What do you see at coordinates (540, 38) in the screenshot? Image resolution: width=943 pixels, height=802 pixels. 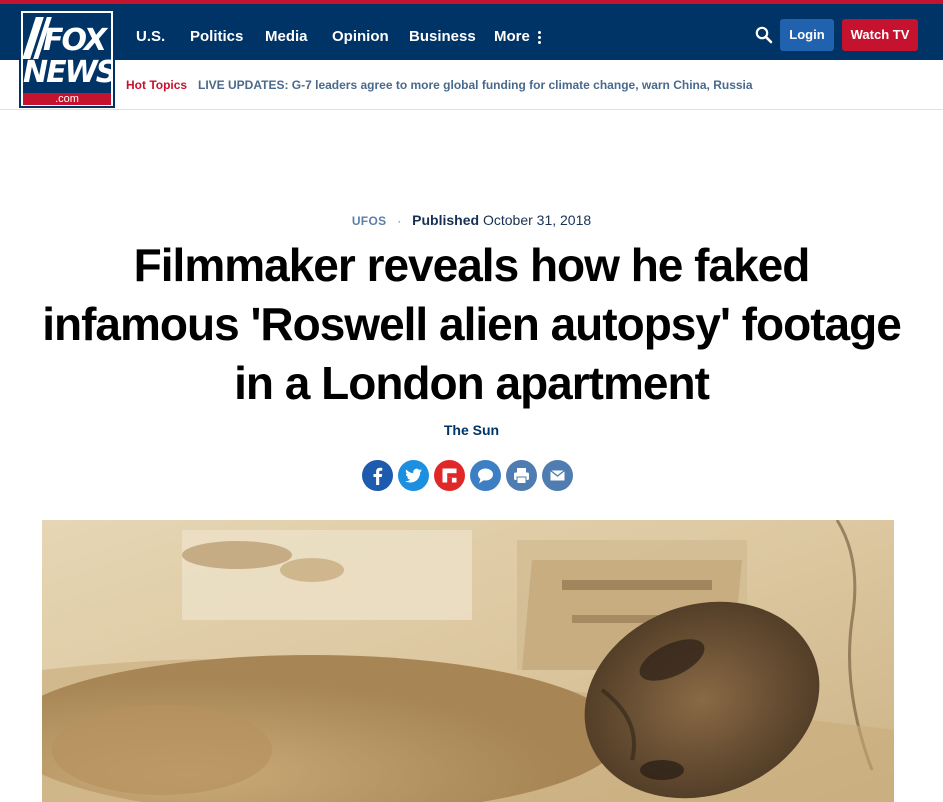 I see `more-dots-icon` at bounding box center [540, 38].